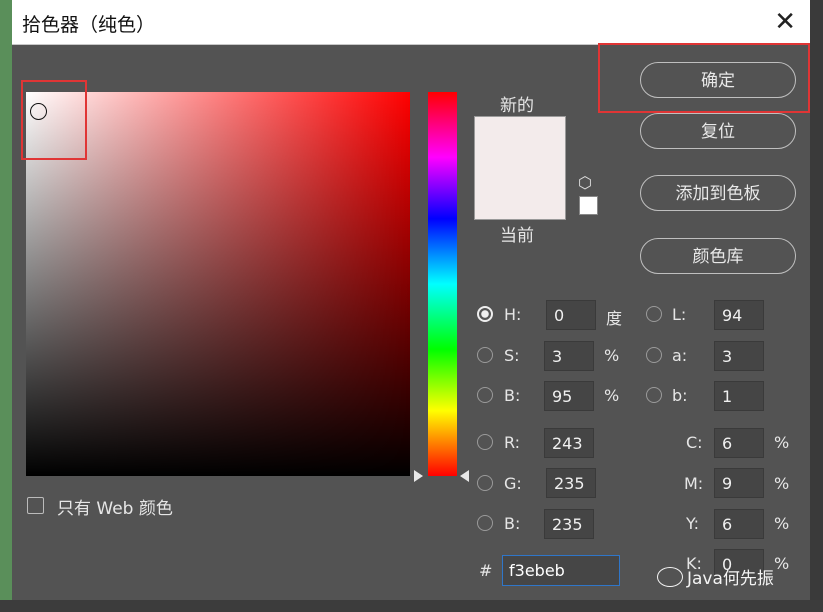  I want to click on input-s: 3, so click(569, 356).